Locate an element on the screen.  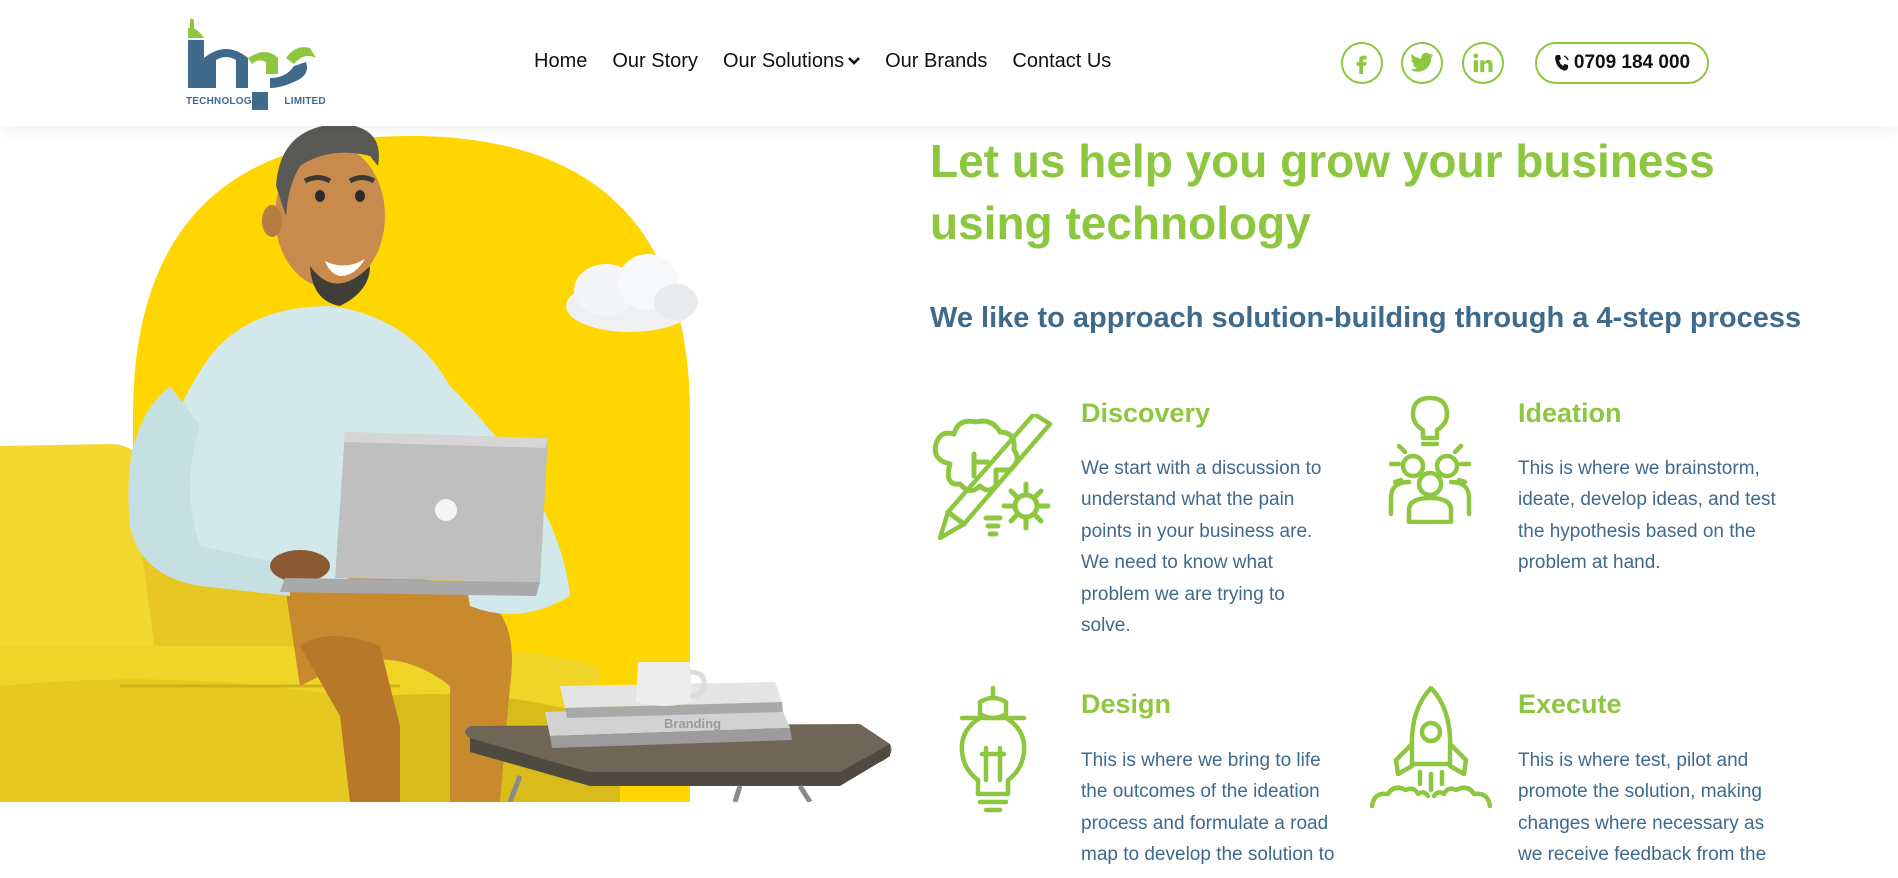
nav-home: Home is located at coordinates (560, 61).